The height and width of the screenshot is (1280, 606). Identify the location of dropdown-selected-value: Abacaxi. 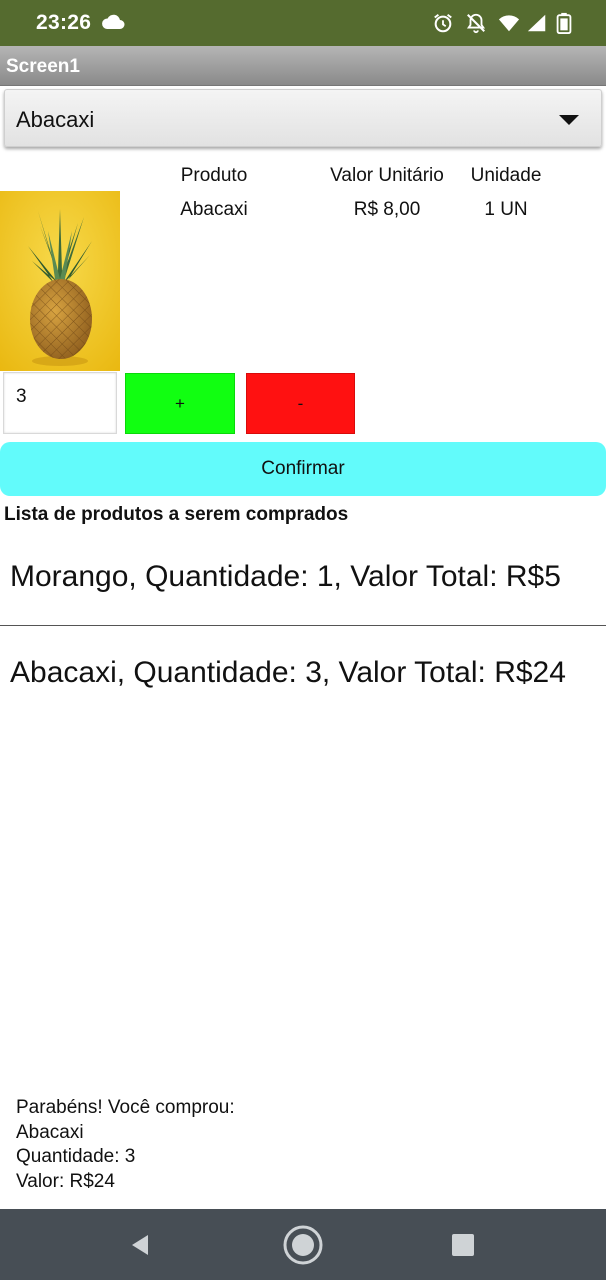
(55, 119).